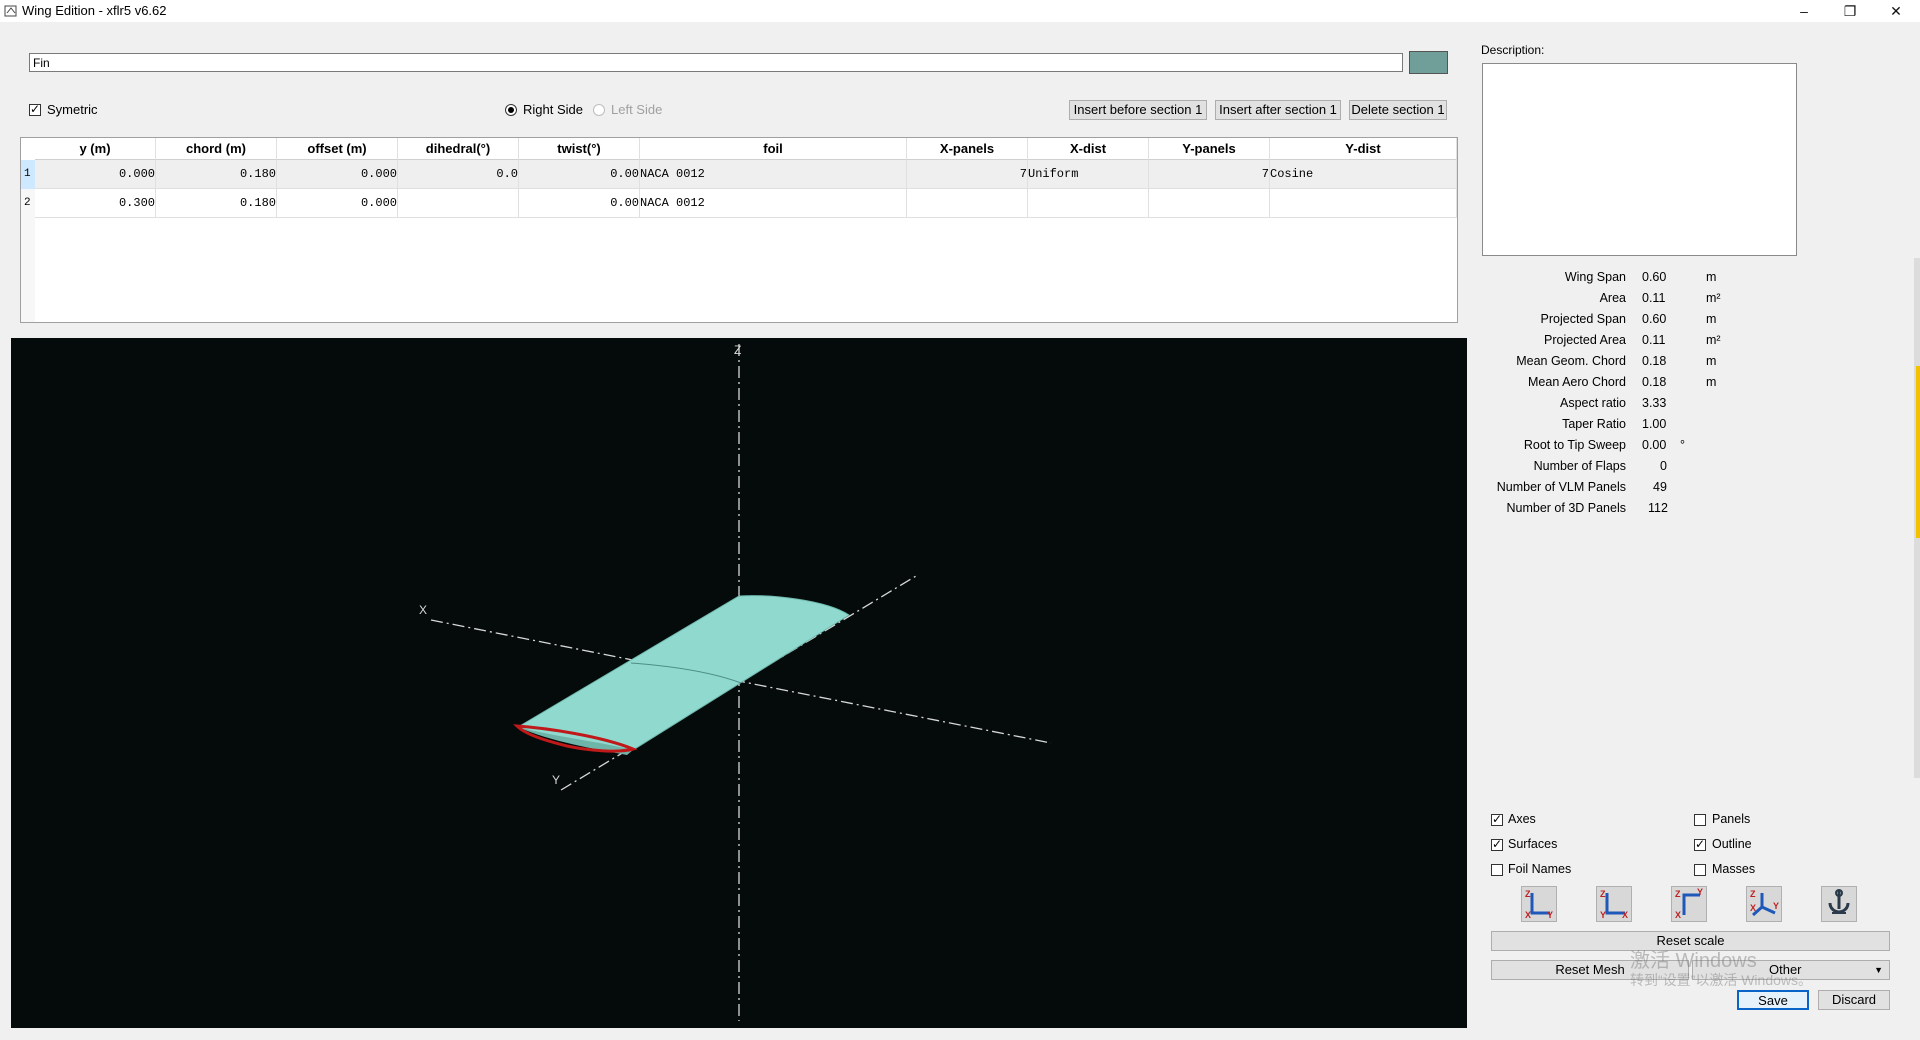 This screenshot has width=1920, height=1040. I want to click on table-cell: Uniform, so click(1088, 174).